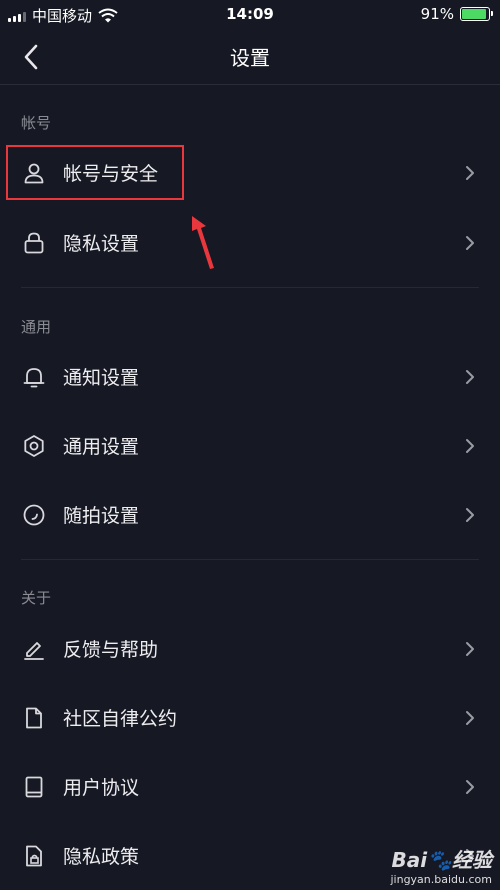 Image resolution: width=500 pixels, height=890 pixels. I want to click on watermark-brand: Bai🐾经验, so click(442, 860).